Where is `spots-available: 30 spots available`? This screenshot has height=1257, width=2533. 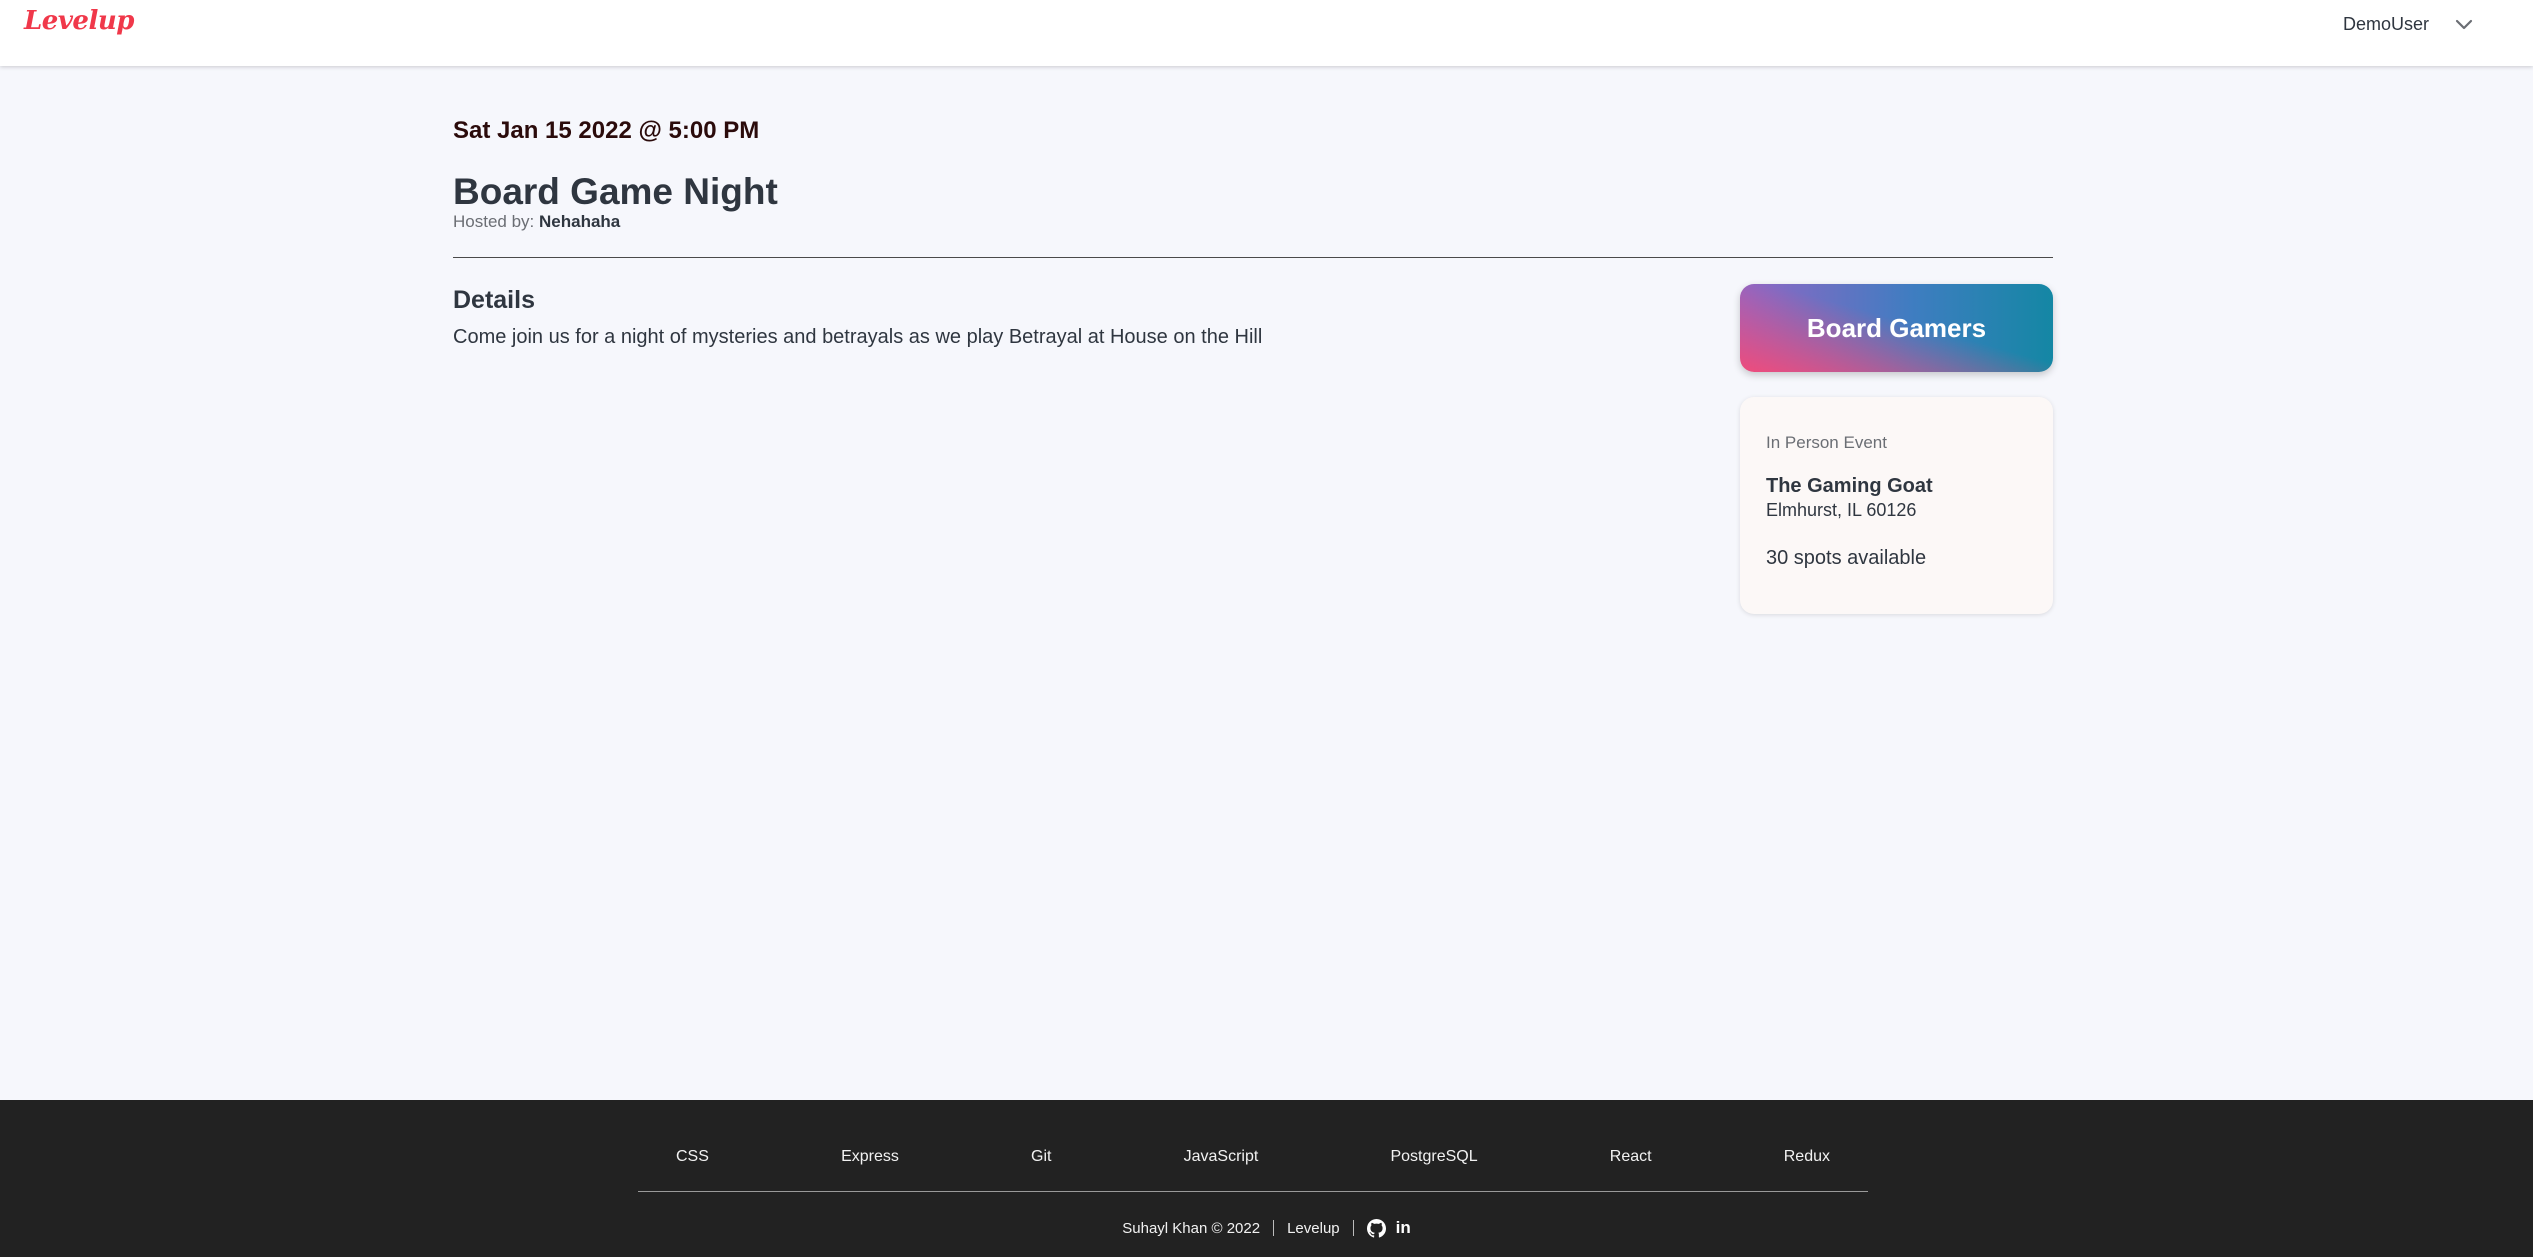 spots-available: 30 spots available is located at coordinates (1846, 558).